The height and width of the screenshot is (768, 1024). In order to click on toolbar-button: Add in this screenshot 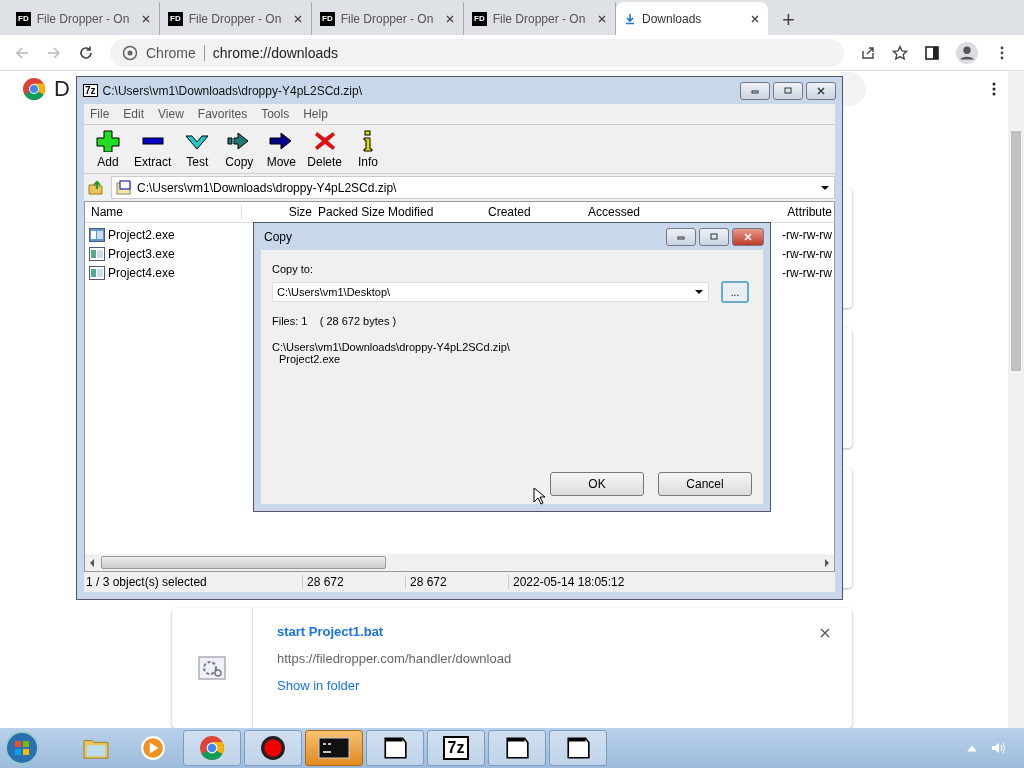, I will do `click(108, 149)`.